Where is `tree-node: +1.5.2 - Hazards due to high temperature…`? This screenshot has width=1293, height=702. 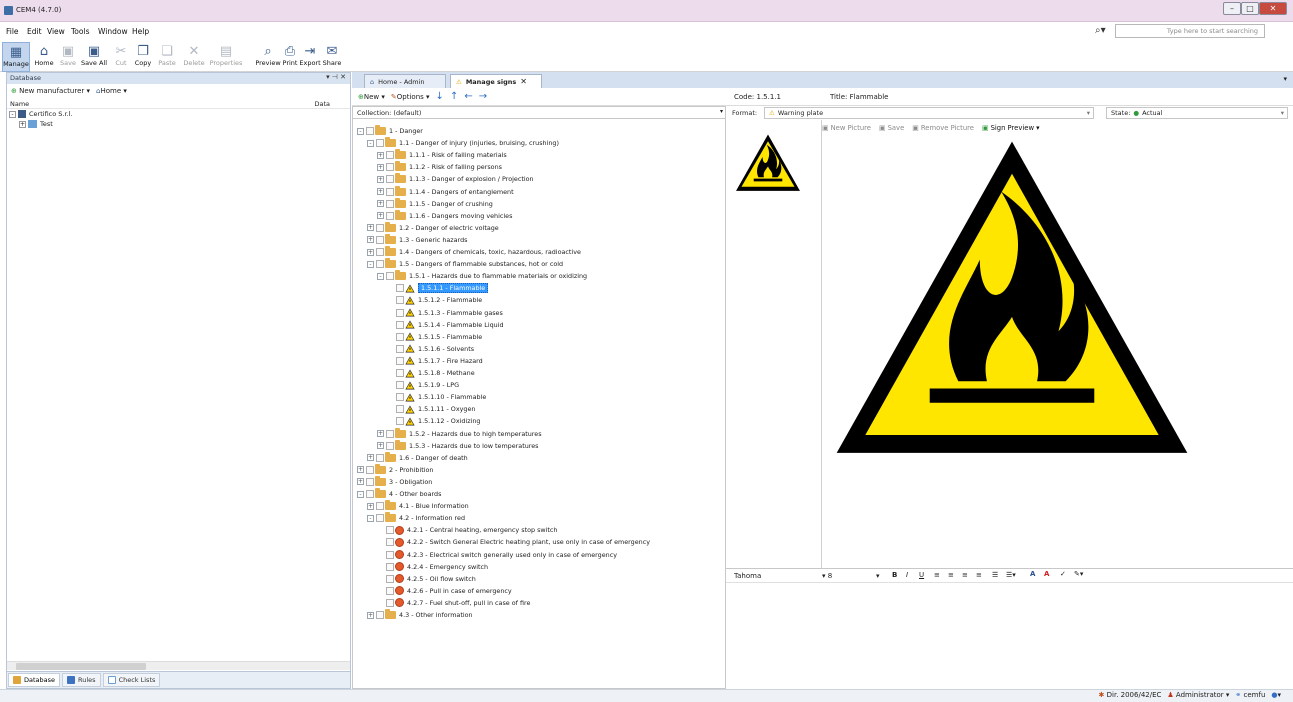 tree-node: +1.5.2 - Hazards due to high temperature… is located at coordinates (459, 433).